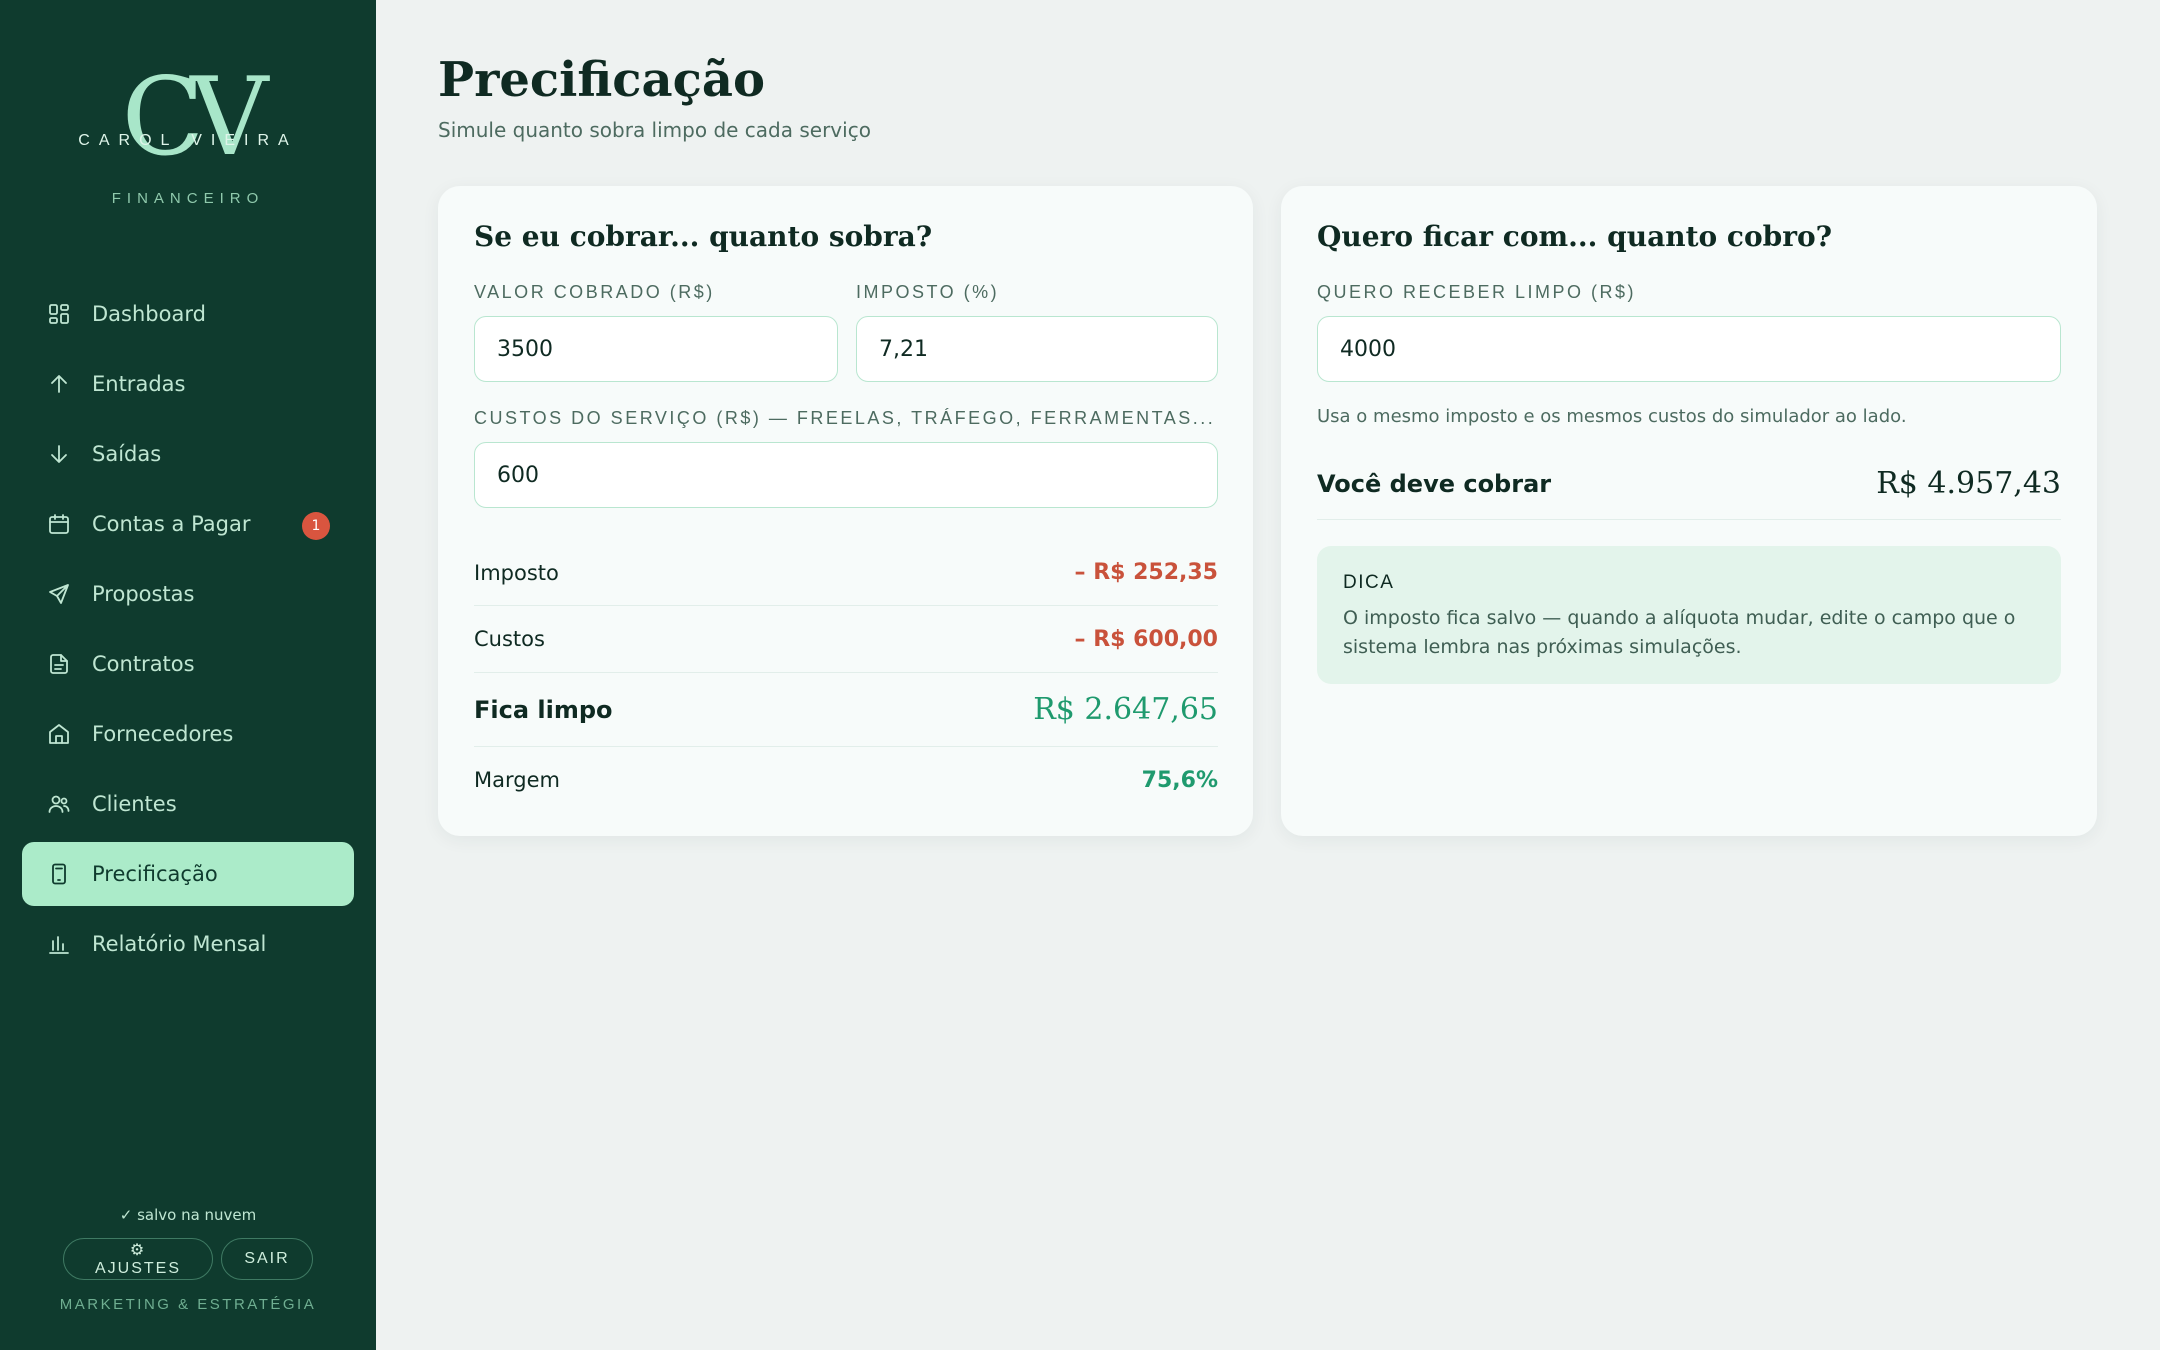 The height and width of the screenshot is (1350, 2160). What do you see at coordinates (846, 639) in the screenshot?
I see `costs-result-row: Custos – R$ 600,00` at bounding box center [846, 639].